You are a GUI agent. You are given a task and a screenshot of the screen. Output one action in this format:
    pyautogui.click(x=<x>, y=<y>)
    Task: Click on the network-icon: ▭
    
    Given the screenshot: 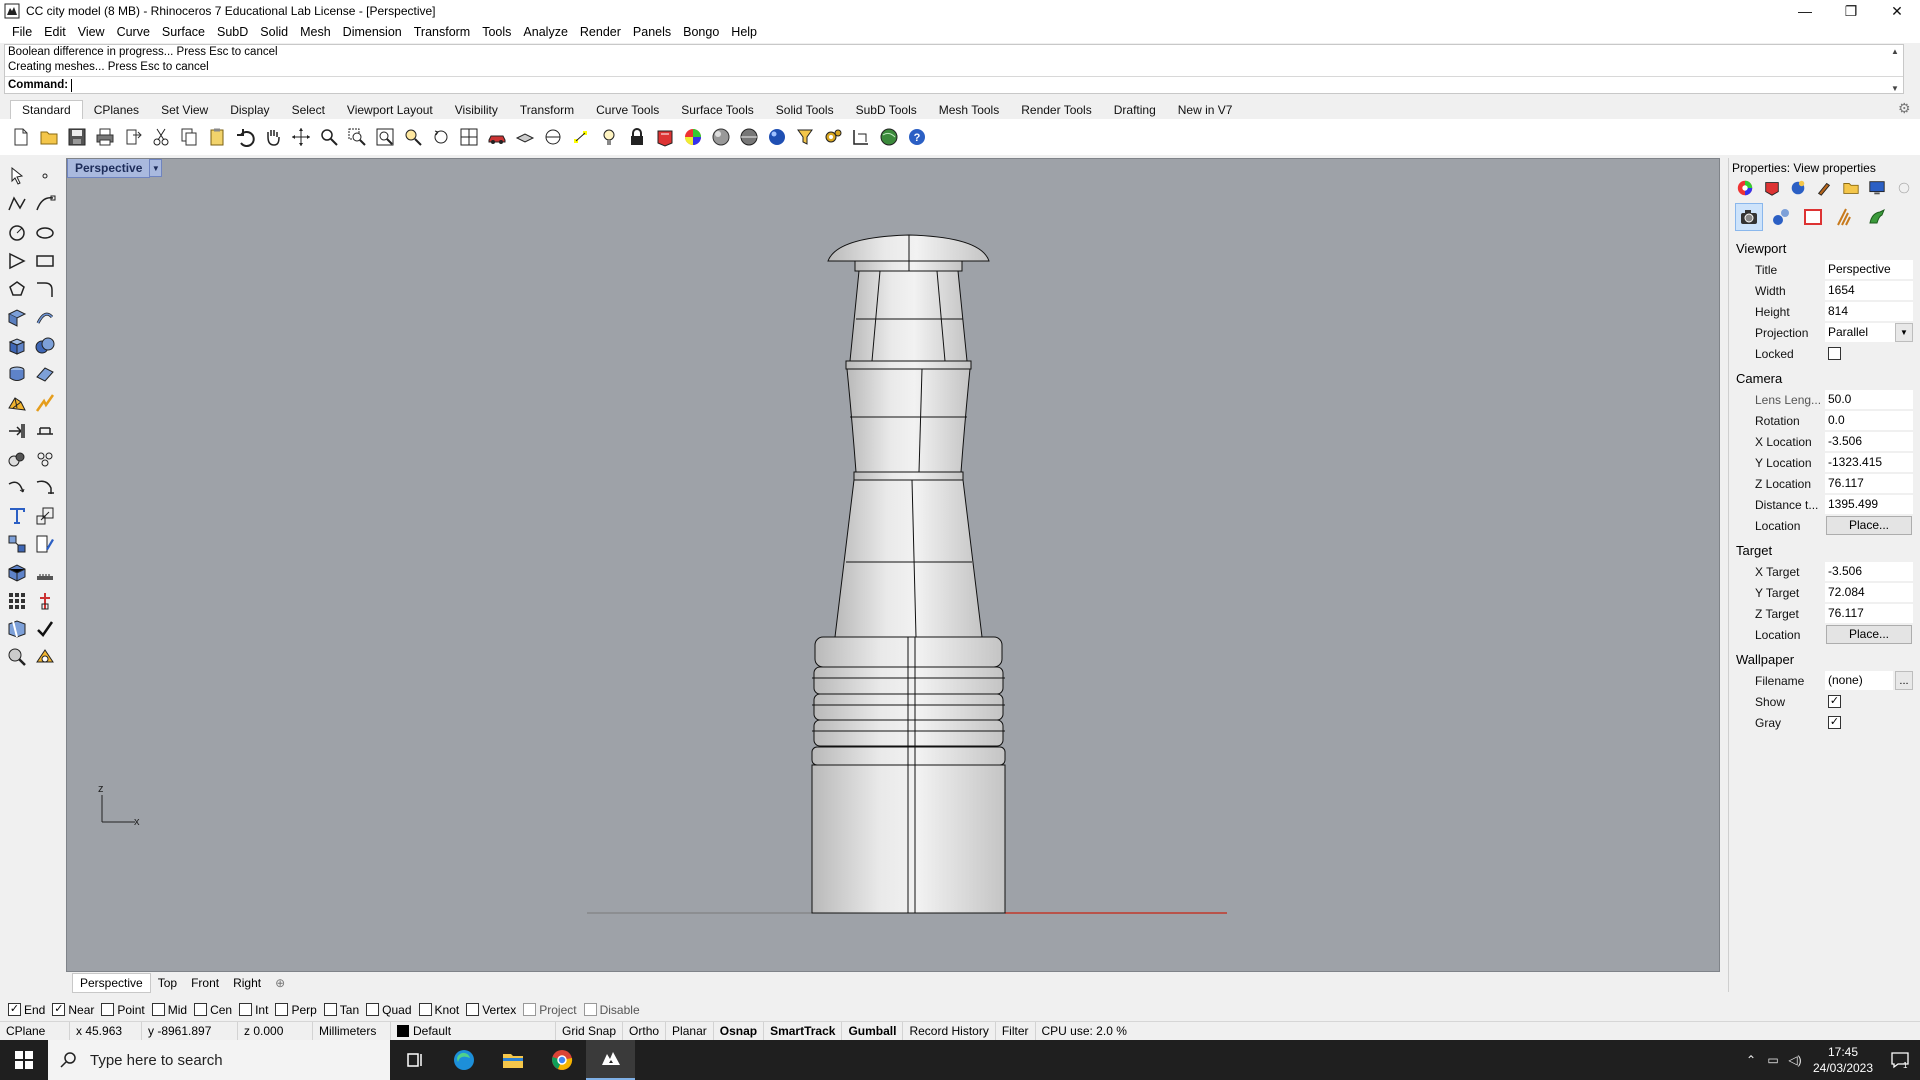 What is the action you would take?
    pyautogui.click(x=1773, y=1060)
    